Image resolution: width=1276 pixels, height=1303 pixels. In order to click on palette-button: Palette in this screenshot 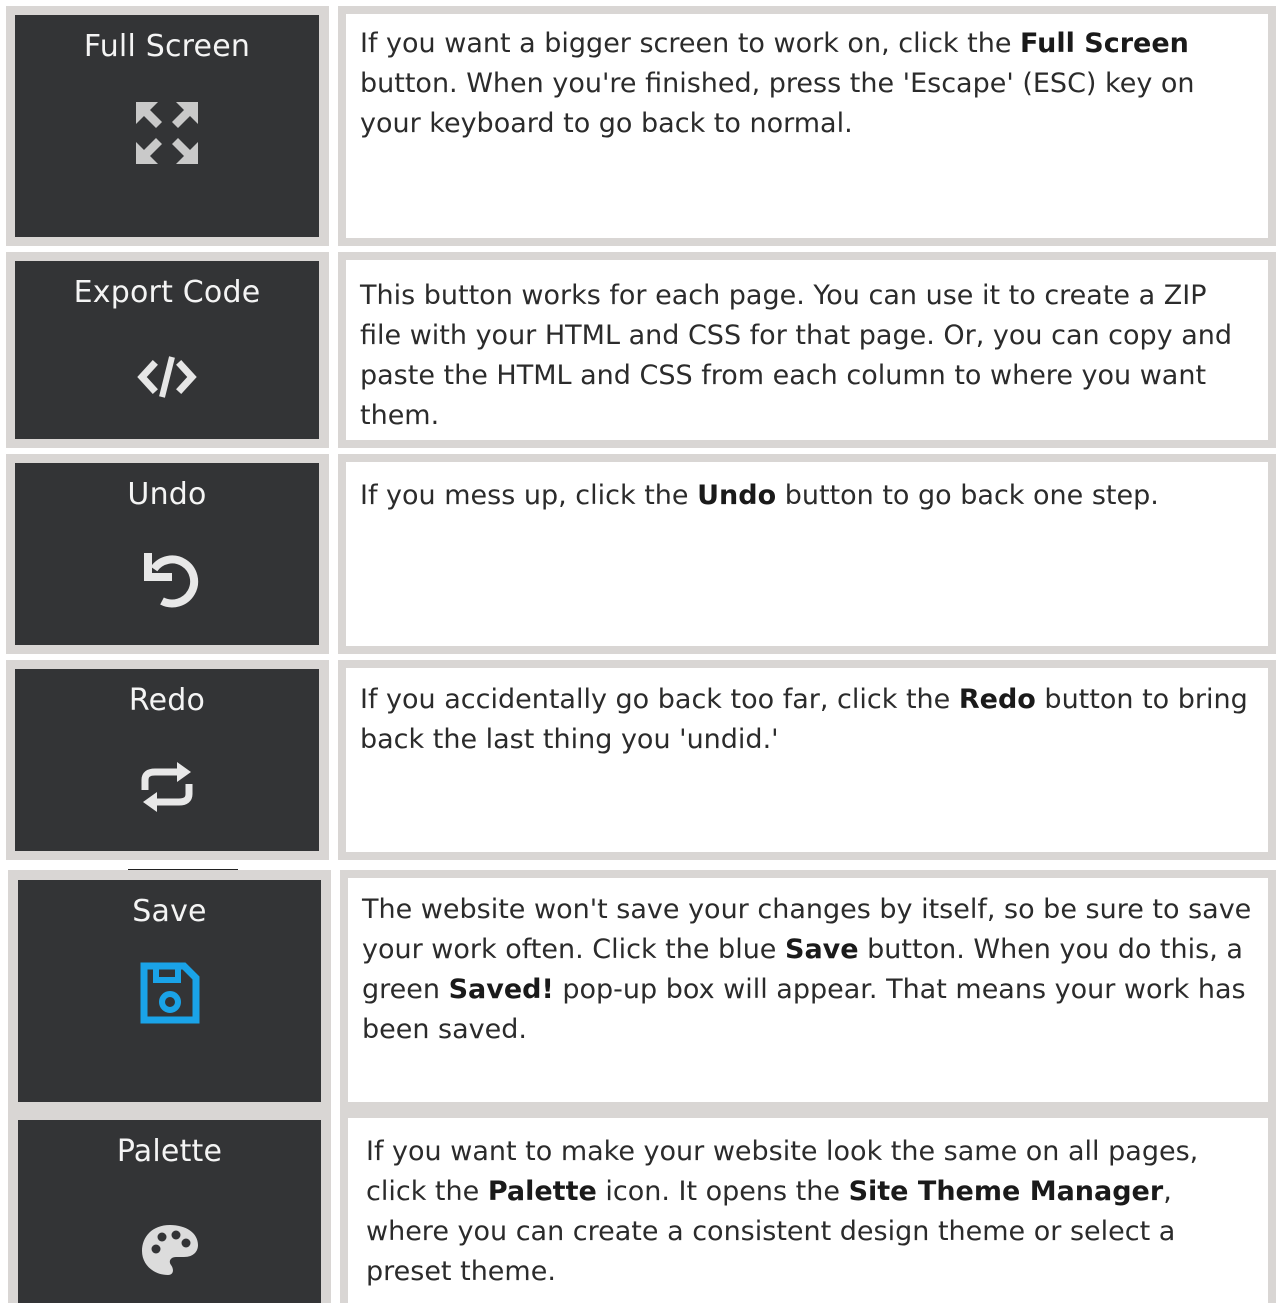, I will do `click(169, 1211)`.